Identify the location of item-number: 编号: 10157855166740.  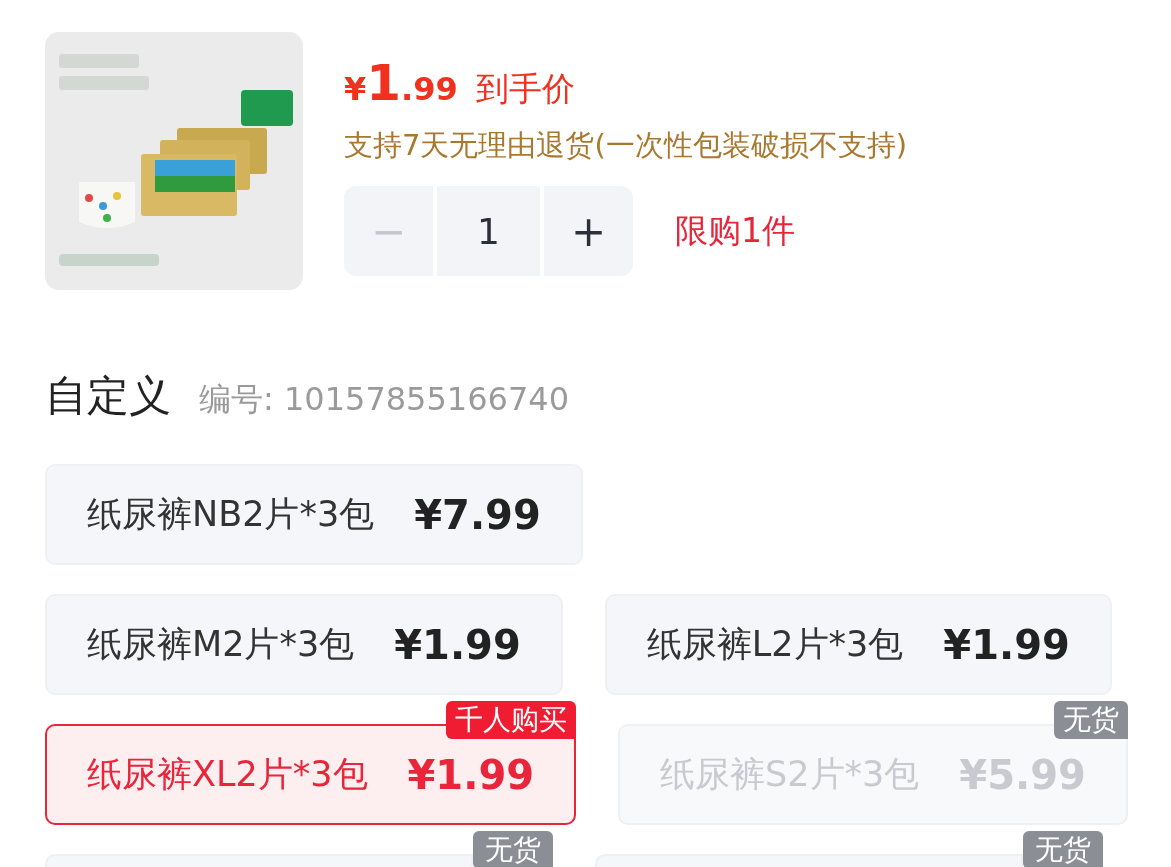
(384, 399).